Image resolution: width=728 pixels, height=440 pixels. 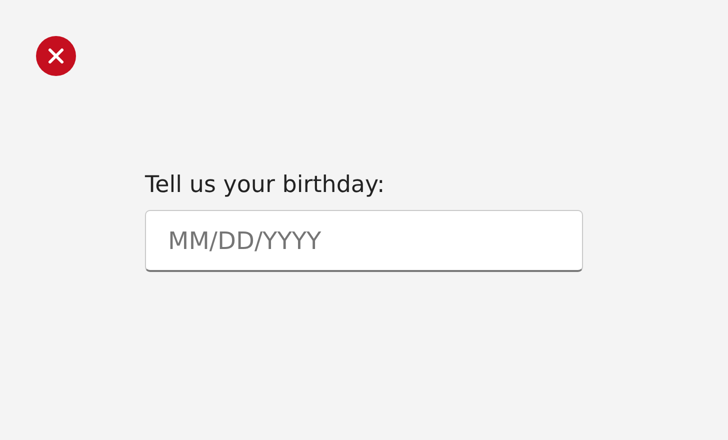 What do you see at coordinates (364, 241) in the screenshot?
I see `birthday-field: MM/DD/YYYY` at bounding box center [364, 241].